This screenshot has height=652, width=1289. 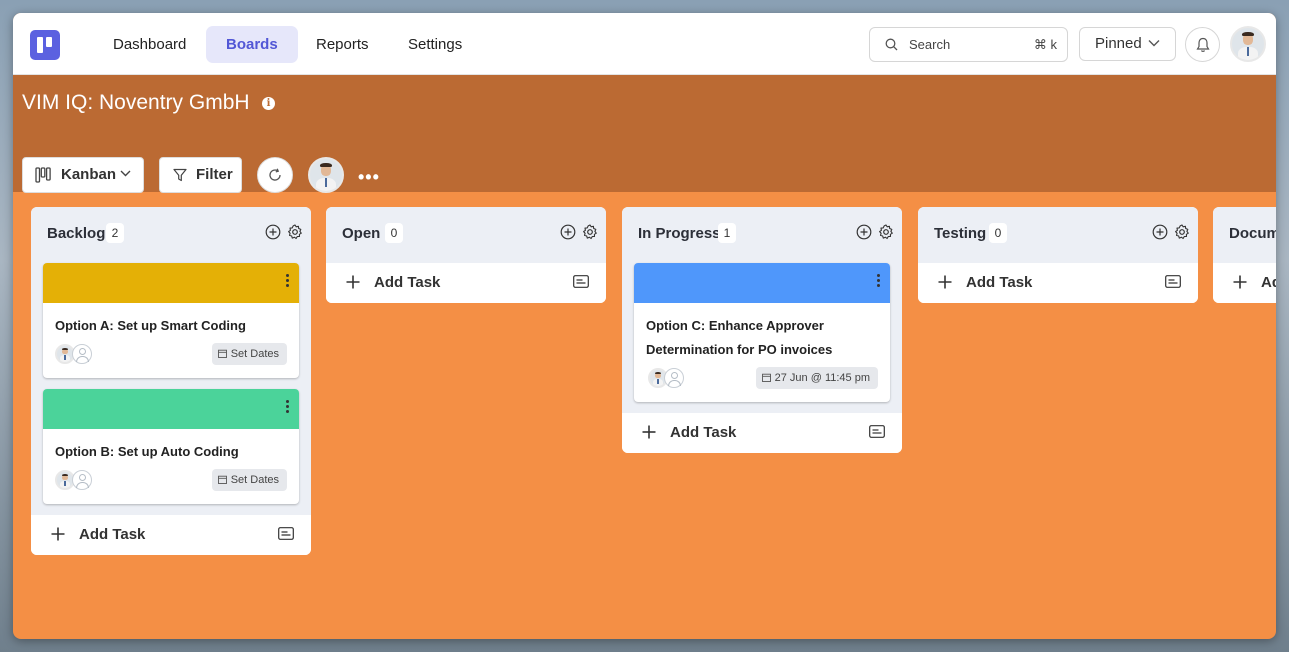 I want to click on column-title: Backlog, so click(x=76, y=233).